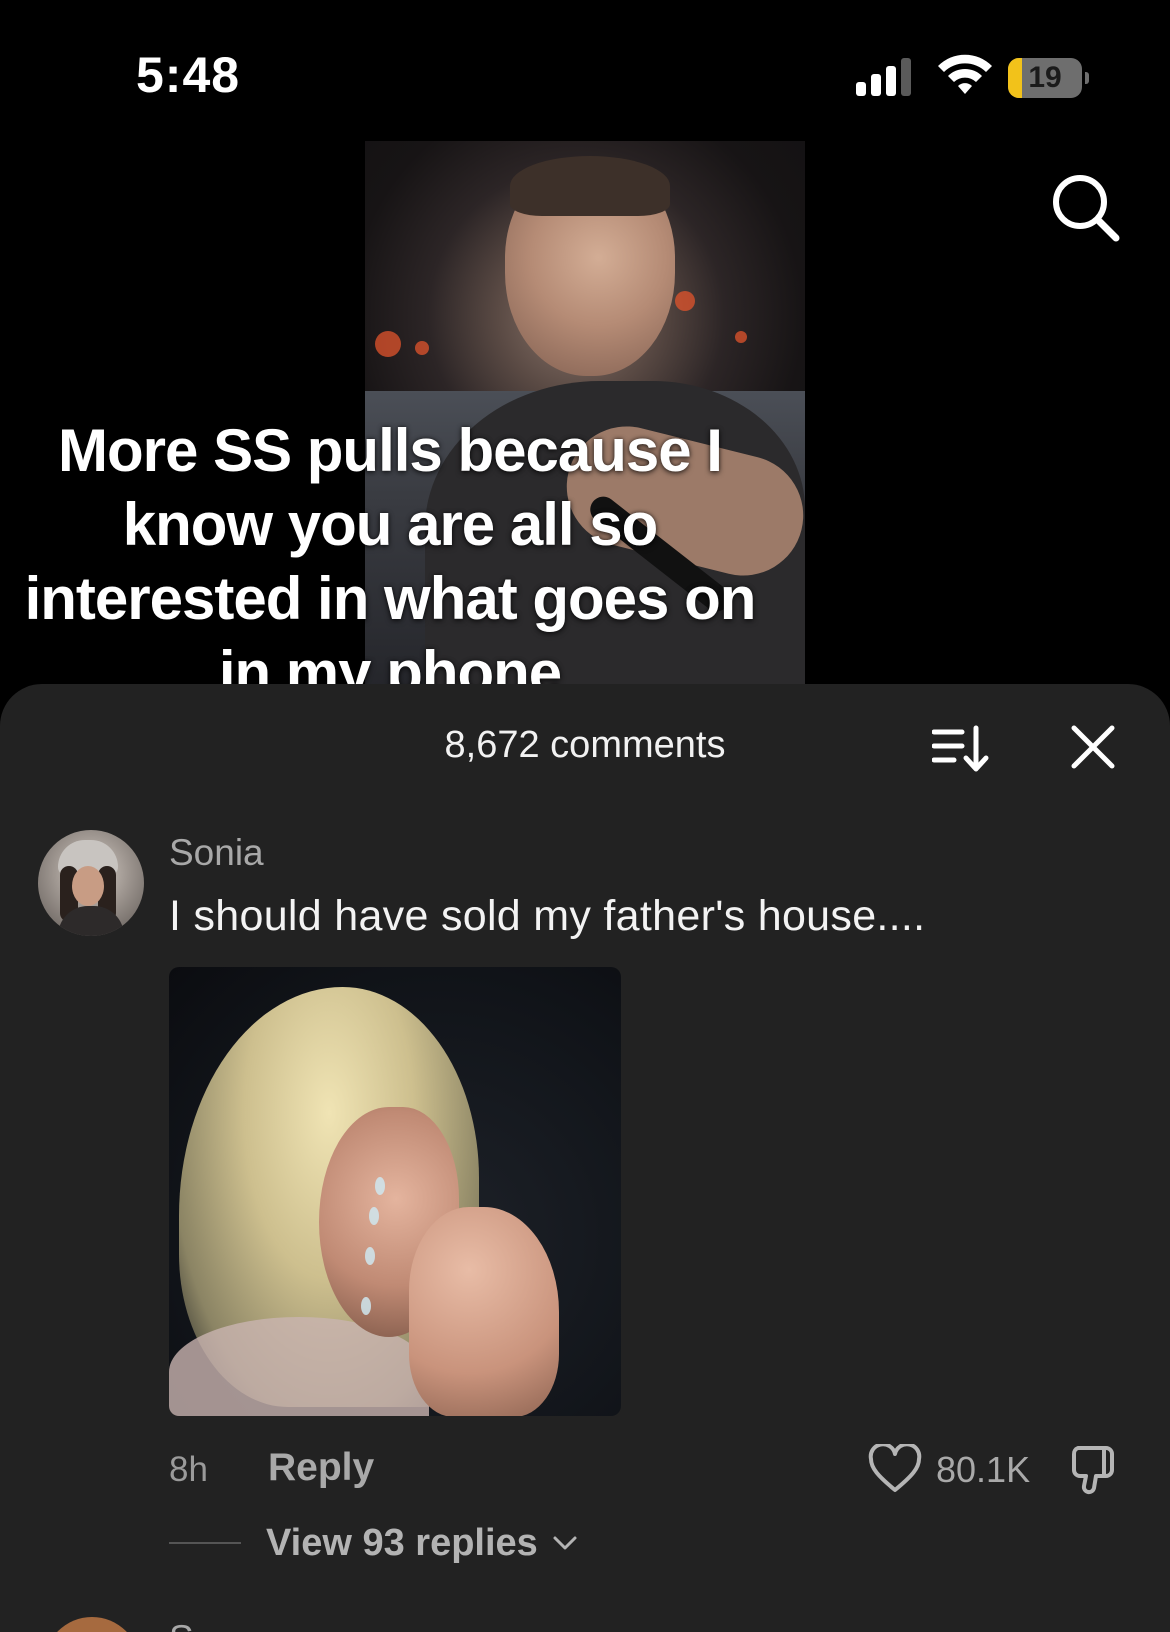 Image resolution: width=1170 pixels, height=1632 pixels. What do you see at coordinates (321, 1468) in the screenshot?
I see `reply-button: Reply` at bounding box center [321, 1468].